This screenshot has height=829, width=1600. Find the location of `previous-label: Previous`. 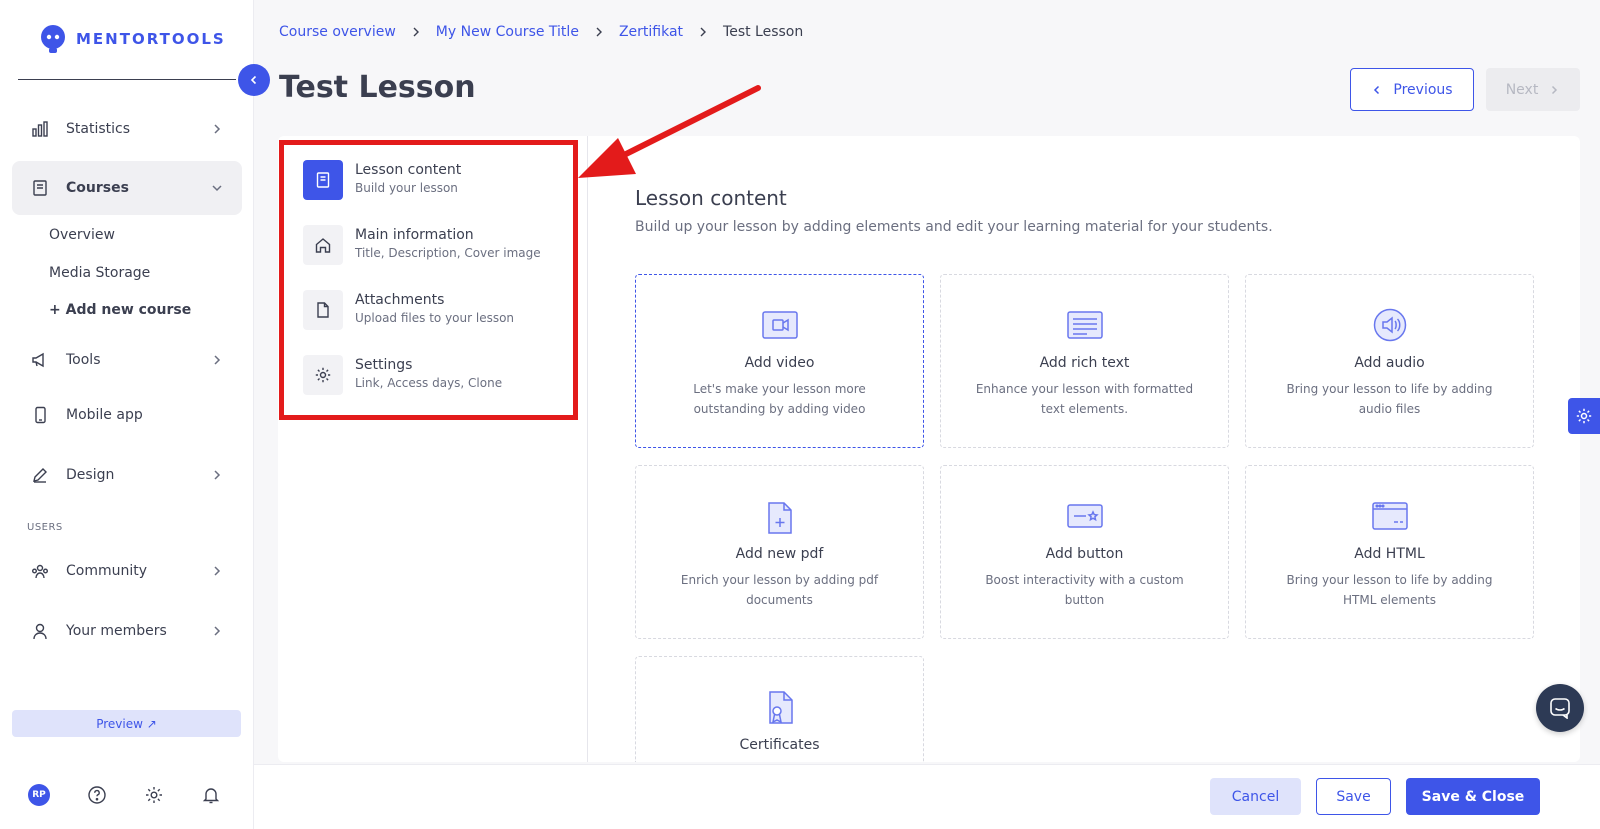

previous-label: Previous is located at coordinates (1423, 89).